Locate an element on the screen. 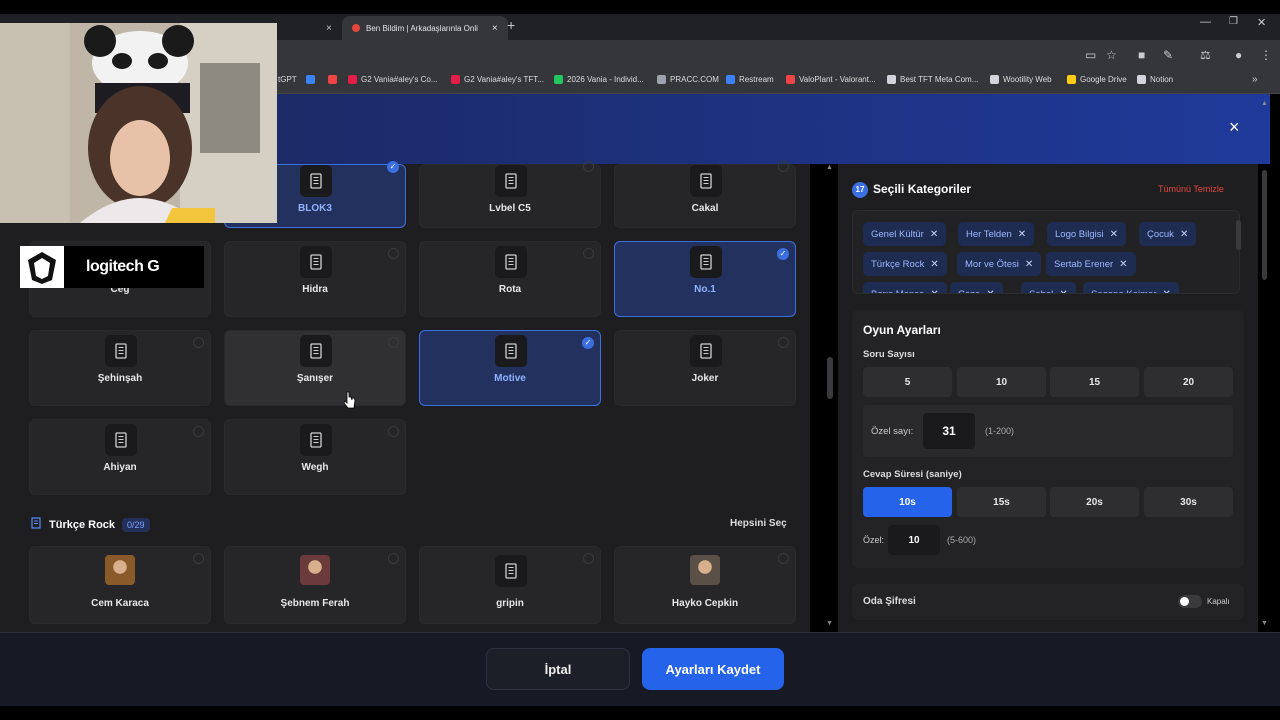 The width and height of the screenshot is (1280, 720). page-scroll-down-icon: ▼ is located at coordinates (1264, 623).